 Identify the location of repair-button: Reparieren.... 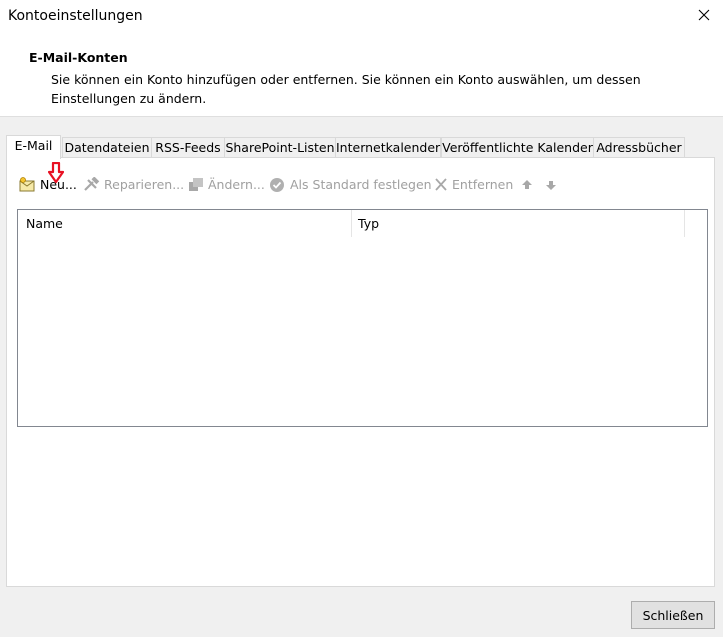
(134, 185).